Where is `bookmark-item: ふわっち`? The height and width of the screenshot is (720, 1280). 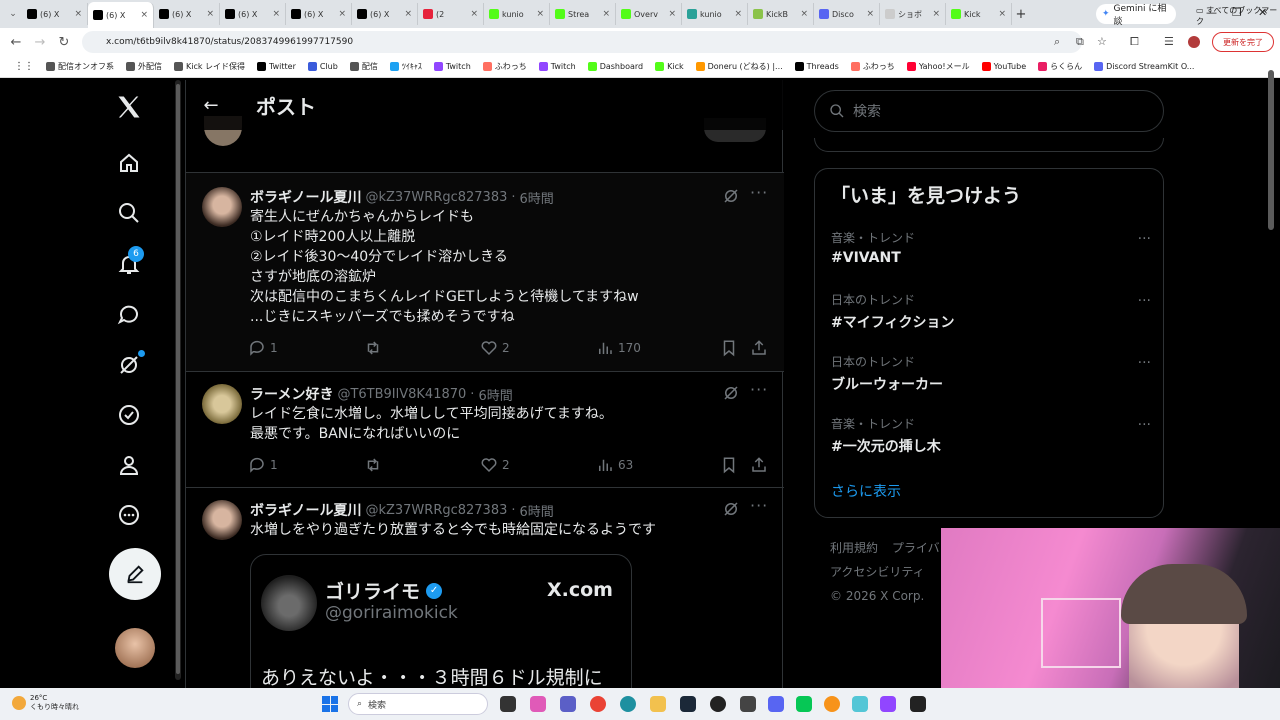
bookmark-item: ふわっち is located at coordinates (505, 66).